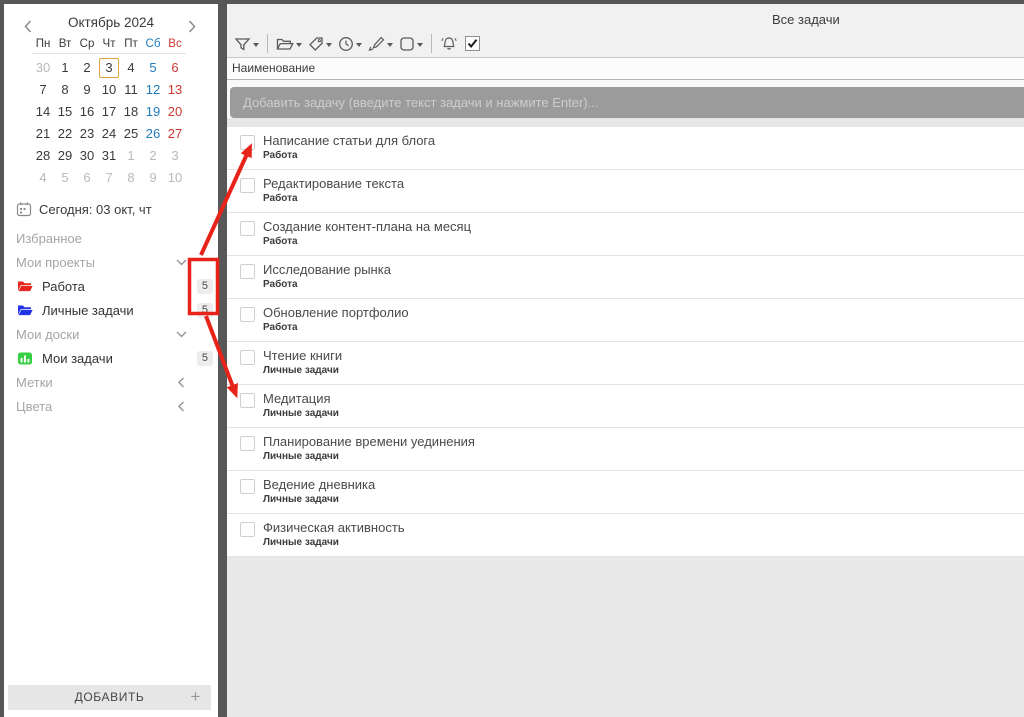 This screenshot has height=717, width=1024. I want to click on calendar-day: 11, so click(131, 90).